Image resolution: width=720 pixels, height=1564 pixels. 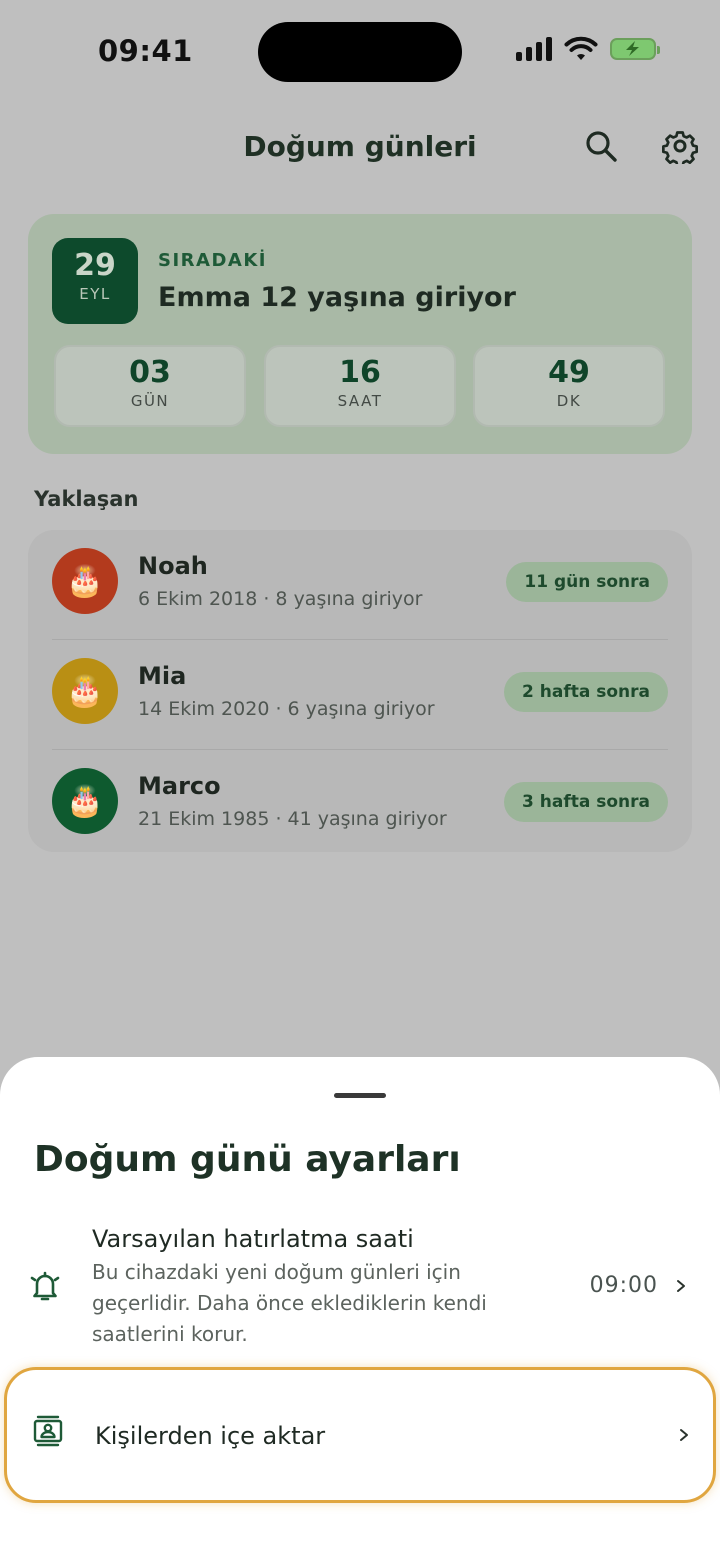 What do you see at coordinates (586, 692) in the screenshot?
I see `days-badge: 2 hafta sonra` at bounding box center [586, 692].